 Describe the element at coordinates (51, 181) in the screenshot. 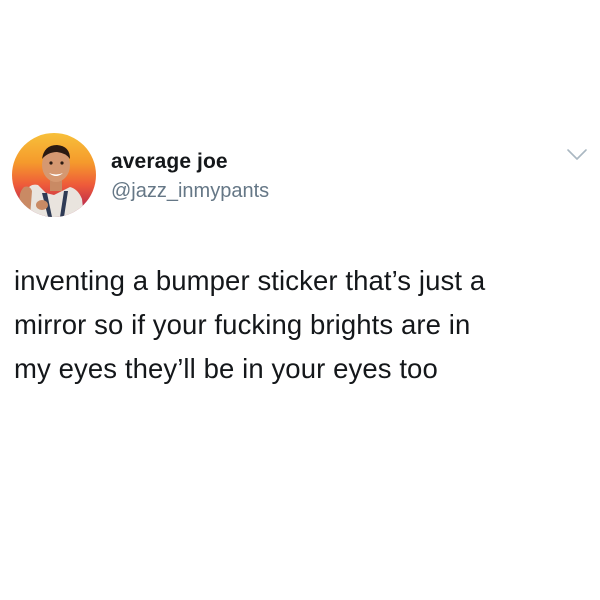

I see `profile-photo-icon` at that location.